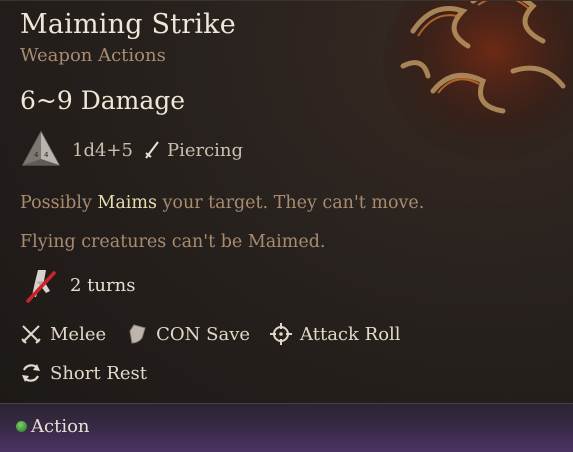 This screenshot has height=452, width=573. Describe the element at coordinates (41, 148) in the screenshot. I see `d4-dice-icon: 4 4` at that location.